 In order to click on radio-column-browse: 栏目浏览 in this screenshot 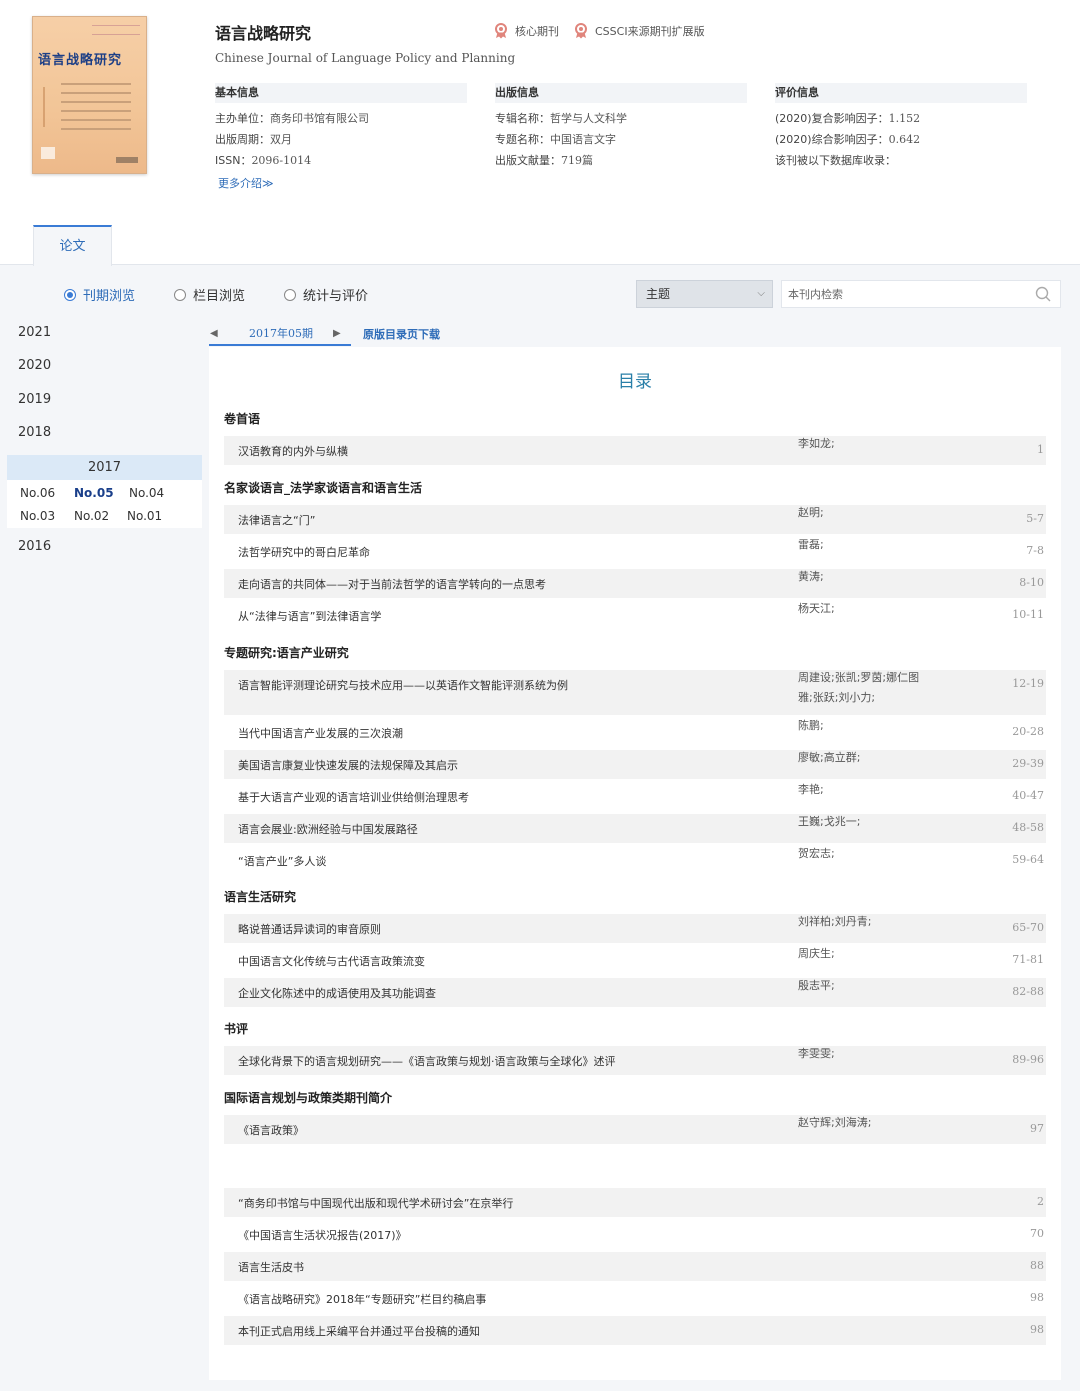, I will do `click(209, 294)`.